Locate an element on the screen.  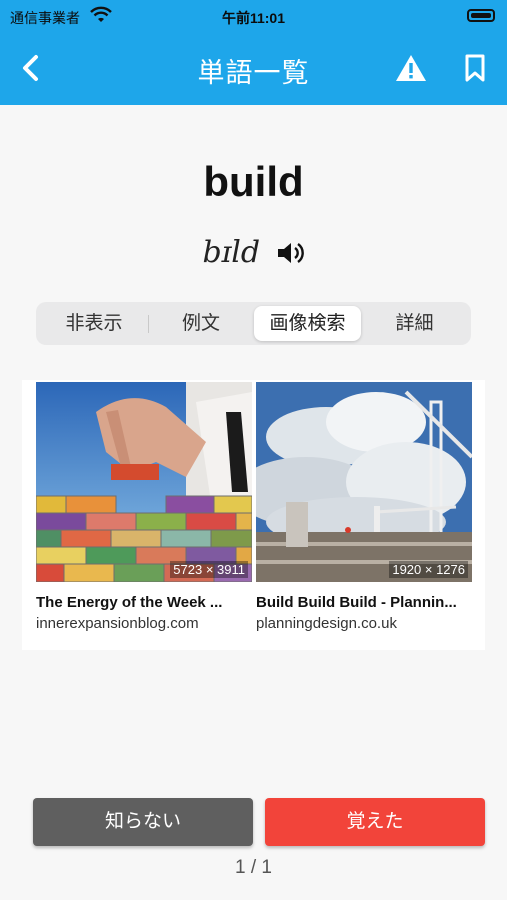
image-thumbnail: 5723 × 3911 is located at coordinates (144, 482).